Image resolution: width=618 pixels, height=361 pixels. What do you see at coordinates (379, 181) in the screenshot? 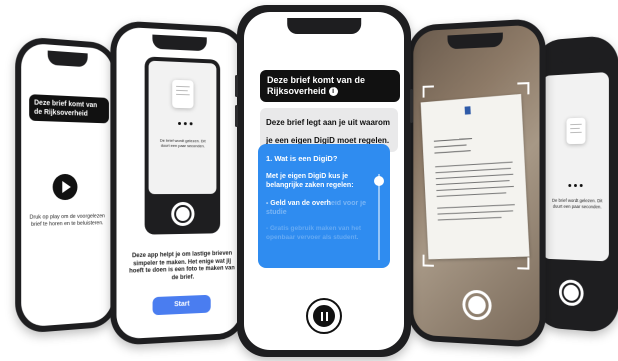
I see `scroll-handle` at bounding box center [379, 181].